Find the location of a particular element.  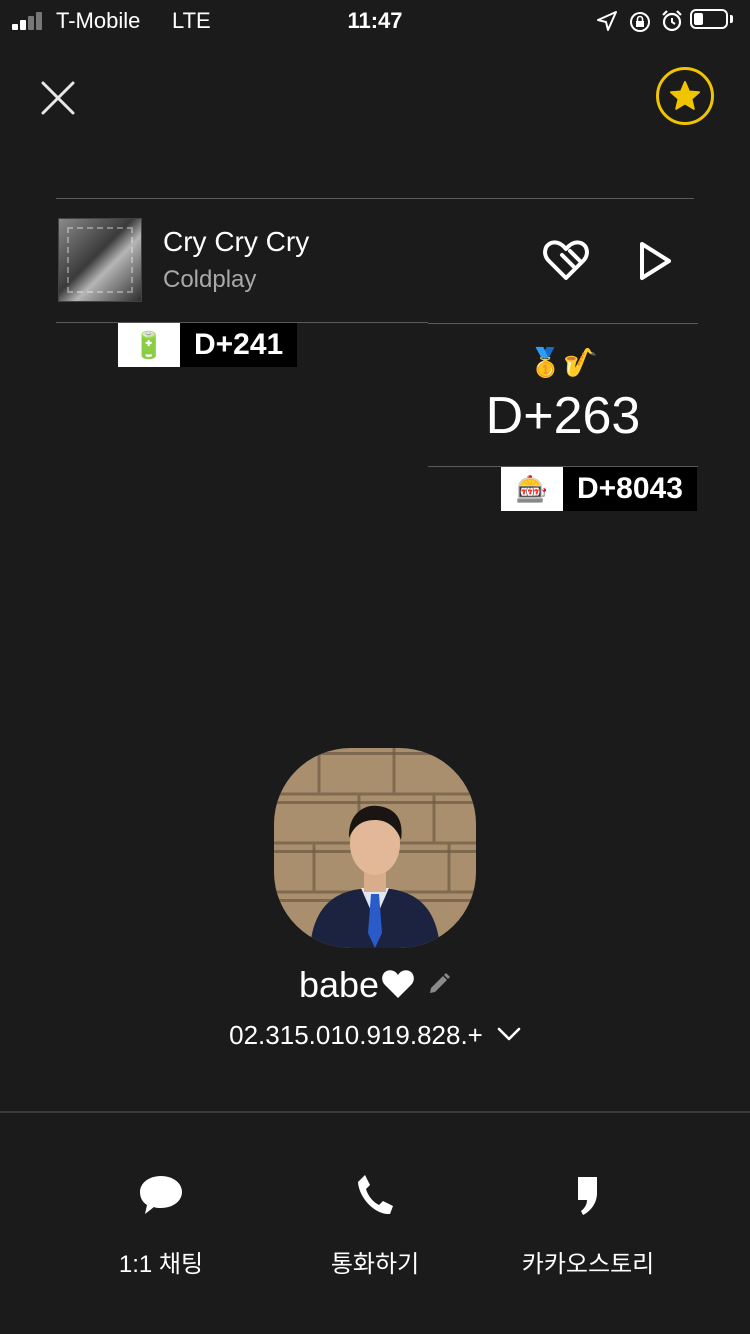

dday-badge-right: 🎰 D+8043 is located at coordinates (599, 489).